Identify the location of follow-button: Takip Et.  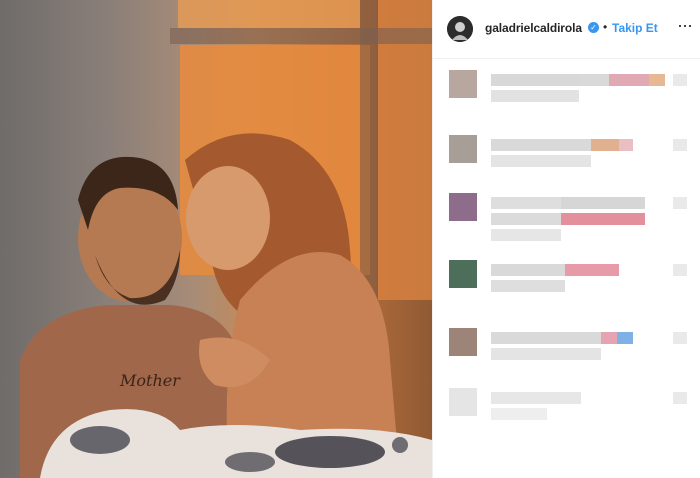
(635, 28).